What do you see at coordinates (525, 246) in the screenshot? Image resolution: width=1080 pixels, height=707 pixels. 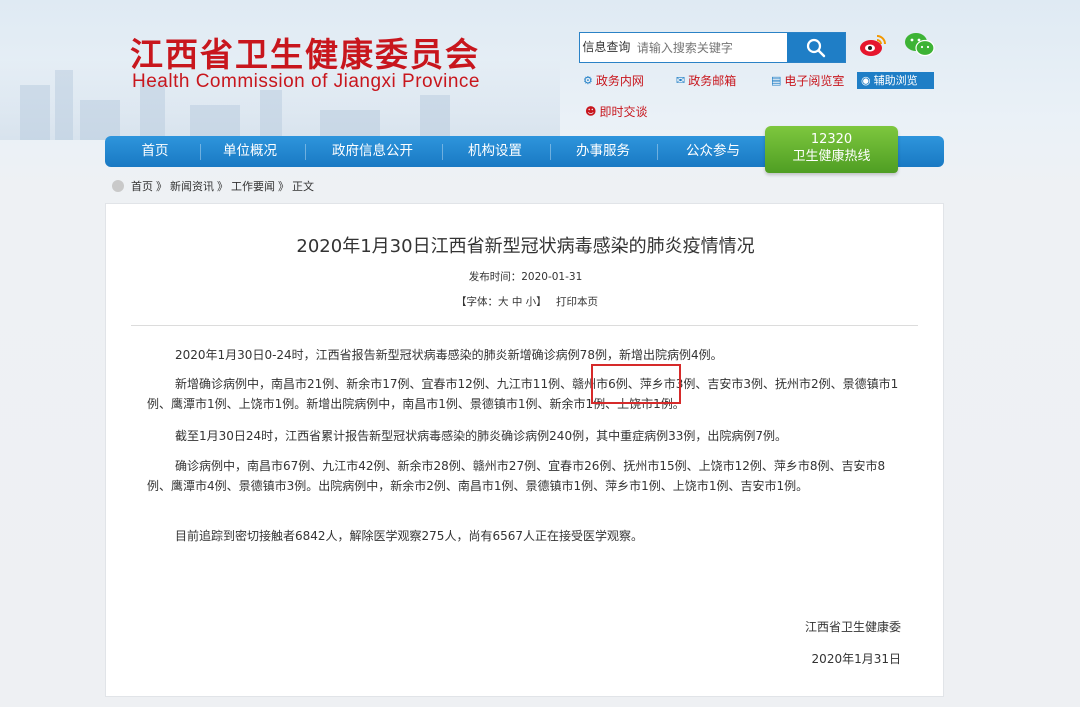 I see `article-title: 2020年1月30日江西省新型冠状病毒感染的肺炎疫情情况` at bounding box center [525, 246].